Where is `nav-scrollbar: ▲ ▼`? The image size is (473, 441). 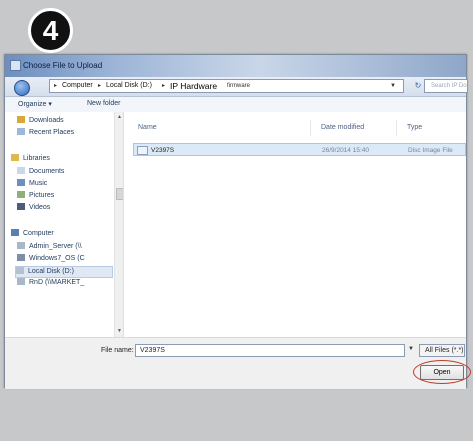
nav-scrollbar: ▲ ▼ is located at coordinates (118, 224).